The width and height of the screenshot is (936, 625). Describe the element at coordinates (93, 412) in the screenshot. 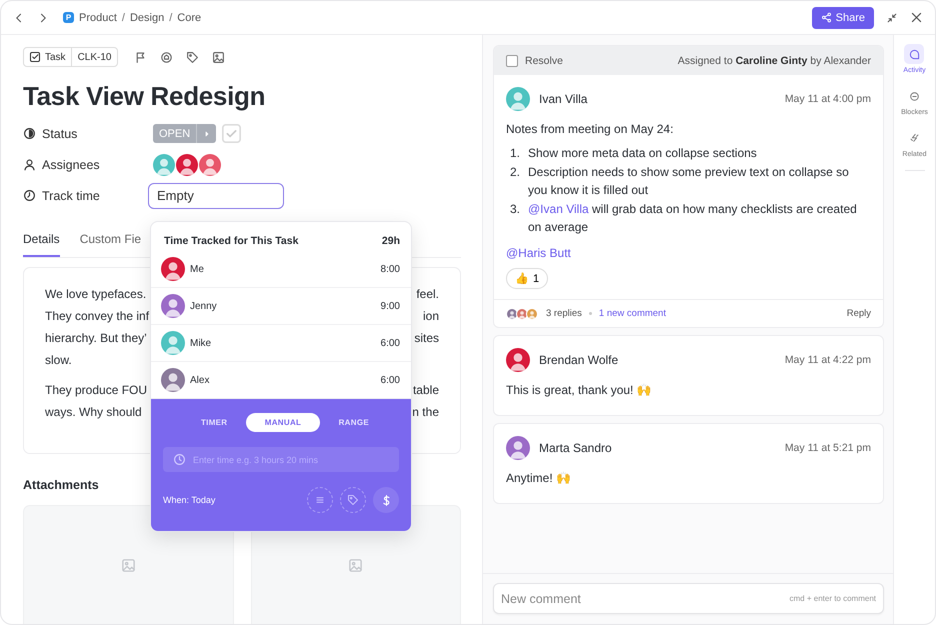

I see `description-text: ways. Why should` at that location.